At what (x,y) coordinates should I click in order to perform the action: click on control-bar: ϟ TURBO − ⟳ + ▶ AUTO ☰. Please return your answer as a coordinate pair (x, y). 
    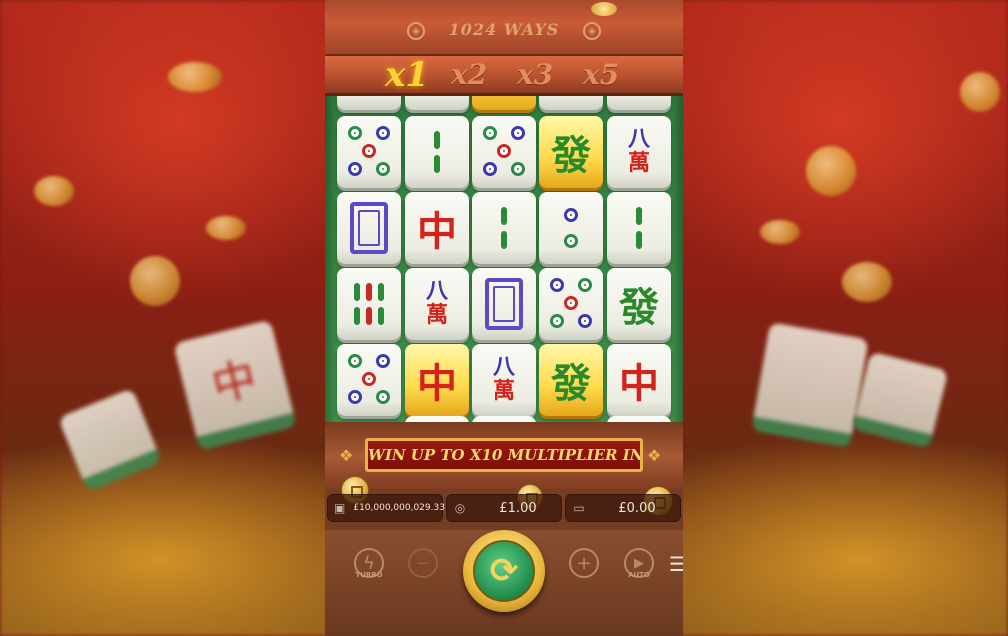
    Looking at the image, I should click on (504, 583).